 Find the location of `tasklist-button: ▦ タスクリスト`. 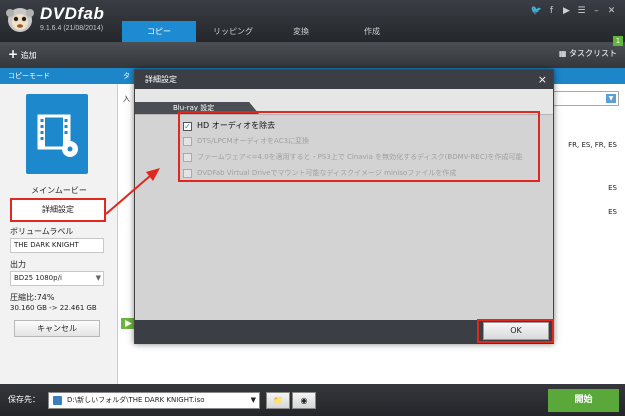

tasklist-button: ▦ タスクリスト is located at coordinates (588, 53).